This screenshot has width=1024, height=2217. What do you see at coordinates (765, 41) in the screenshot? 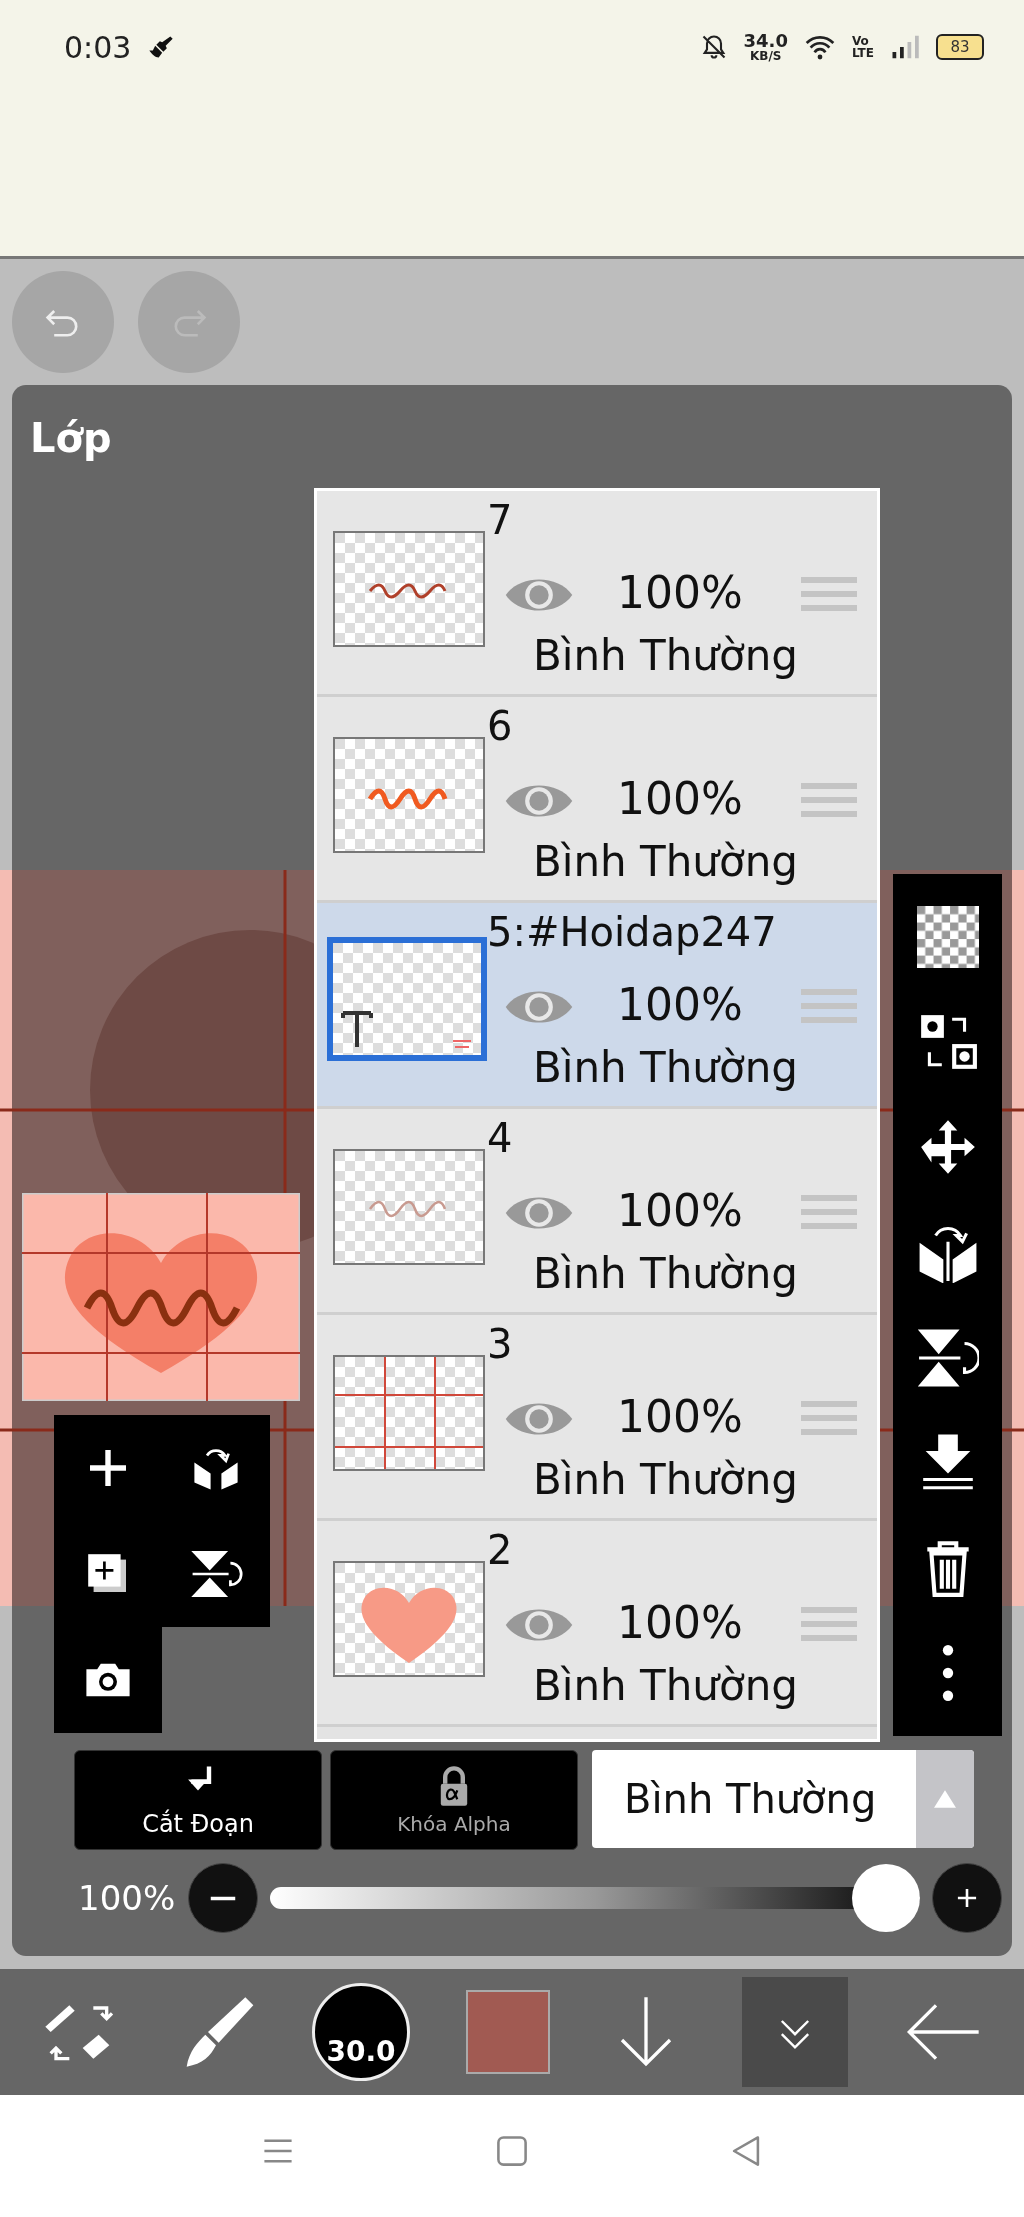
I see `network-speed: 34.0` at bounding box center [765, 41].